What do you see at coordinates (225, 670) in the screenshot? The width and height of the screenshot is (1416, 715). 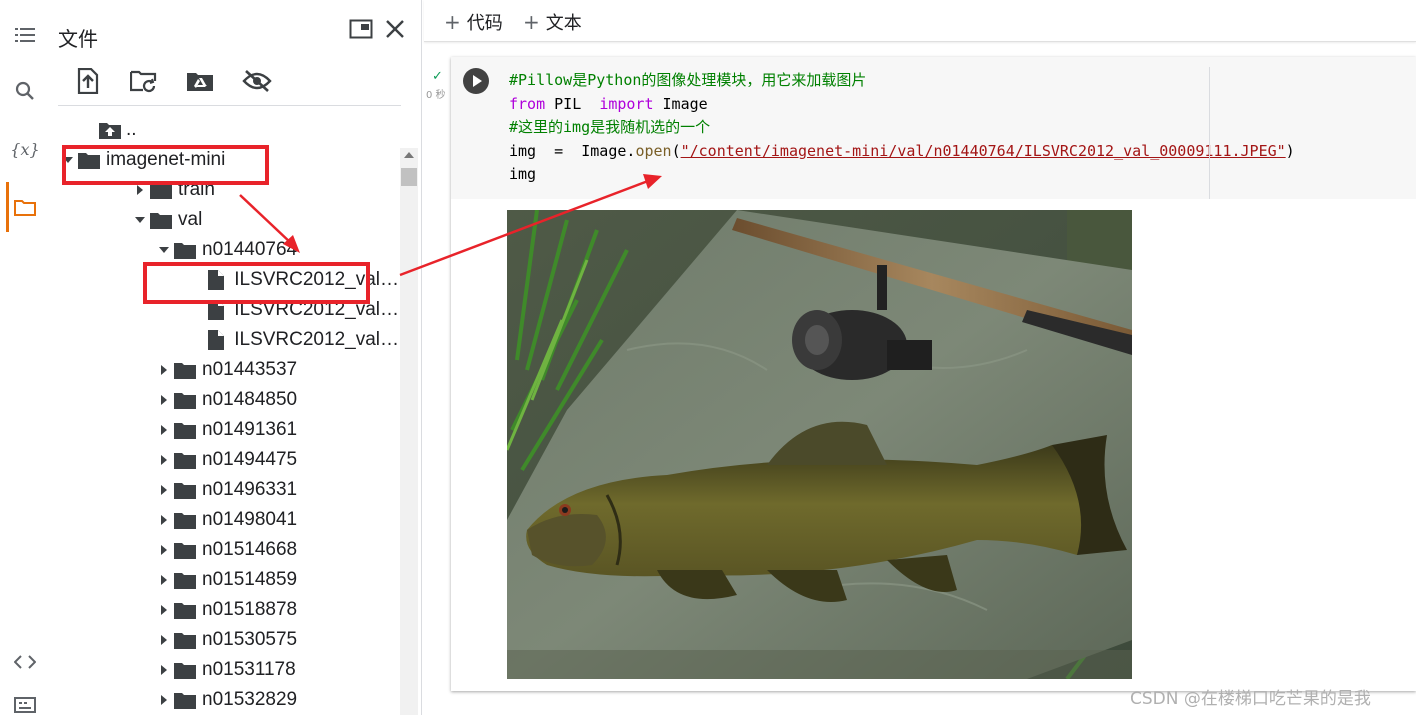 I see `tree-item-folder: n01531178` at bounding box center [225, 670].